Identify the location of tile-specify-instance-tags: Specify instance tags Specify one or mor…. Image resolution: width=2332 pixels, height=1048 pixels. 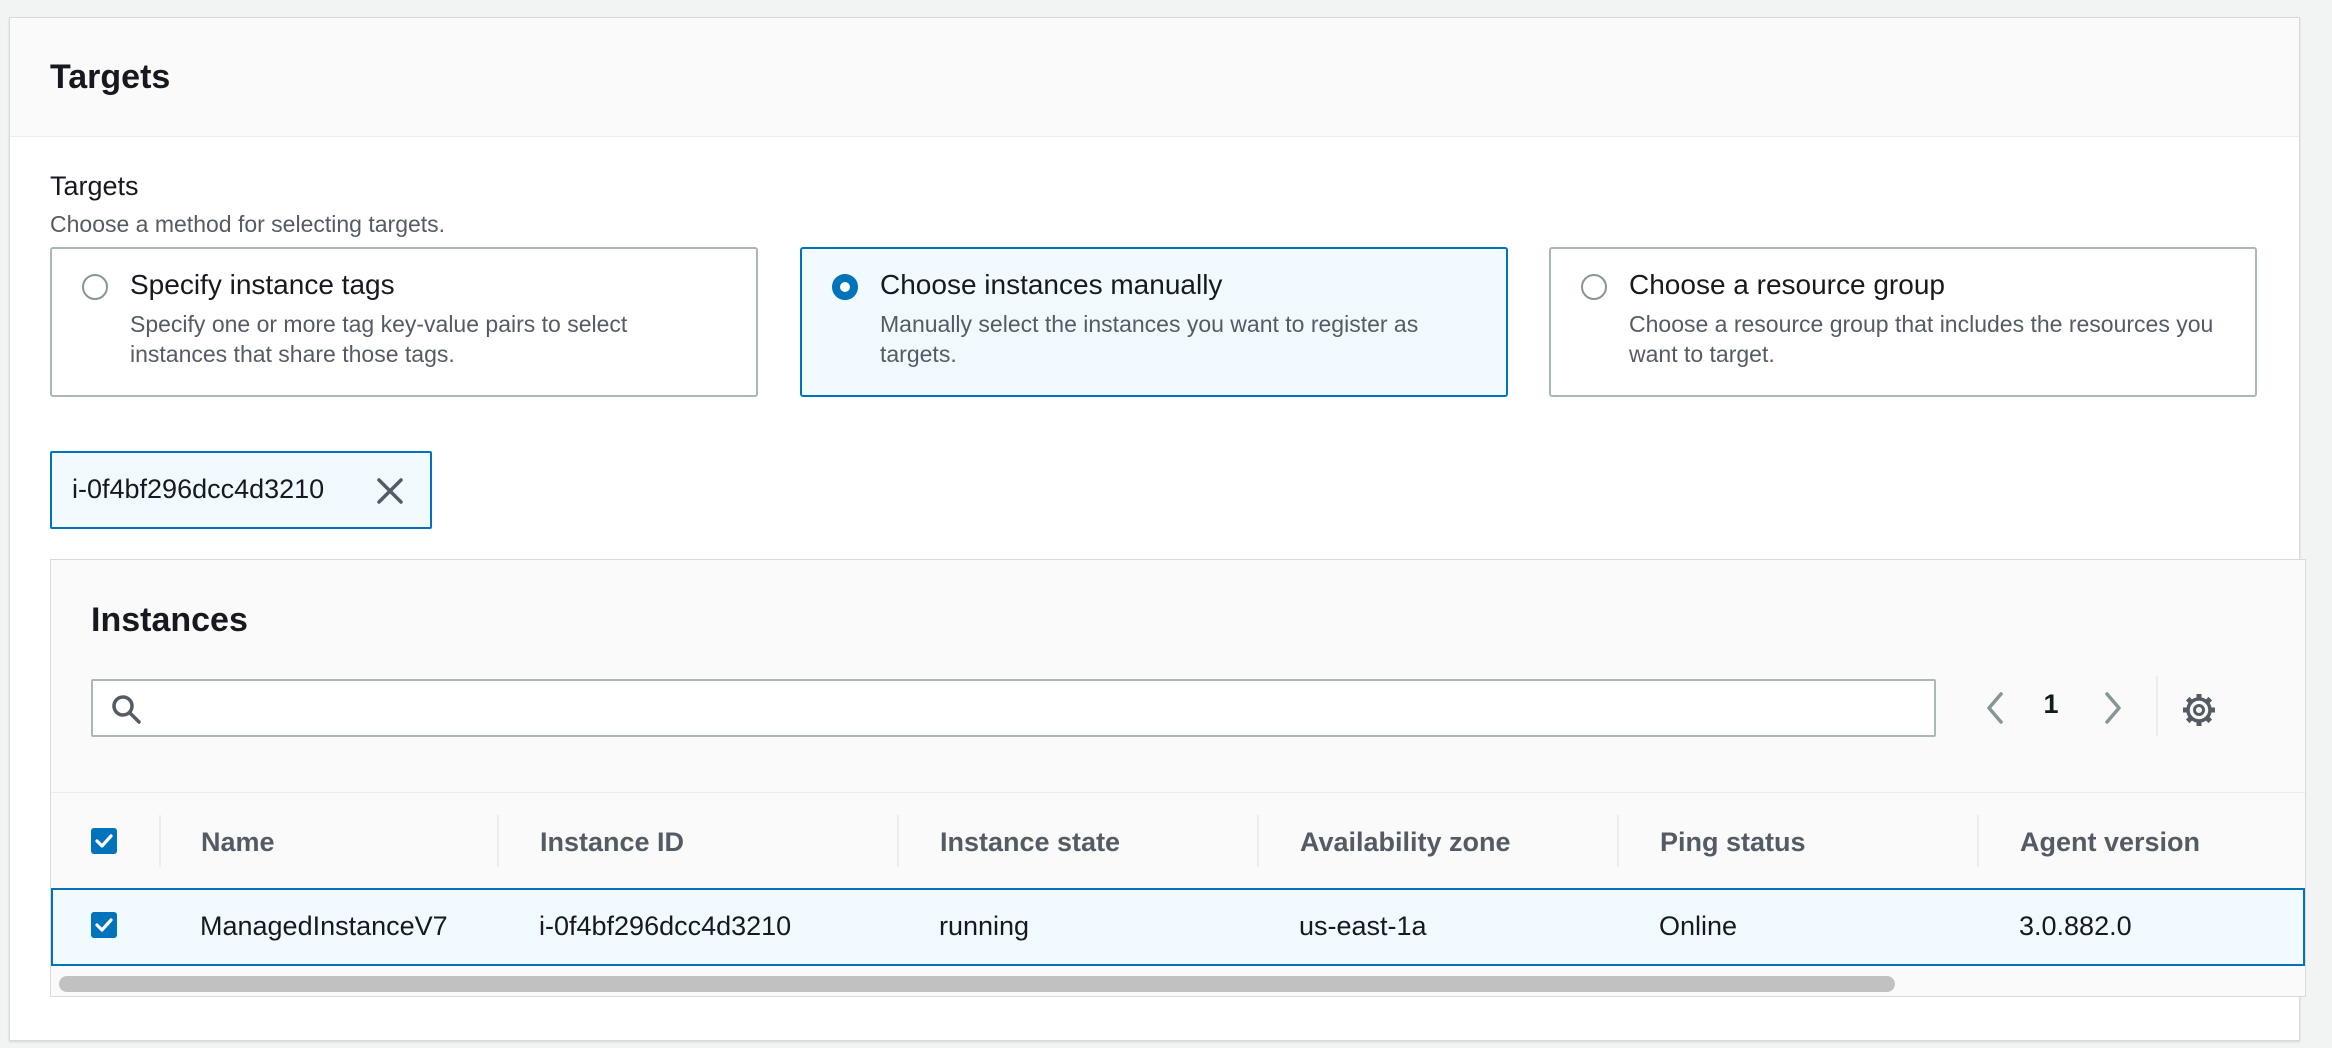
(404, 322).